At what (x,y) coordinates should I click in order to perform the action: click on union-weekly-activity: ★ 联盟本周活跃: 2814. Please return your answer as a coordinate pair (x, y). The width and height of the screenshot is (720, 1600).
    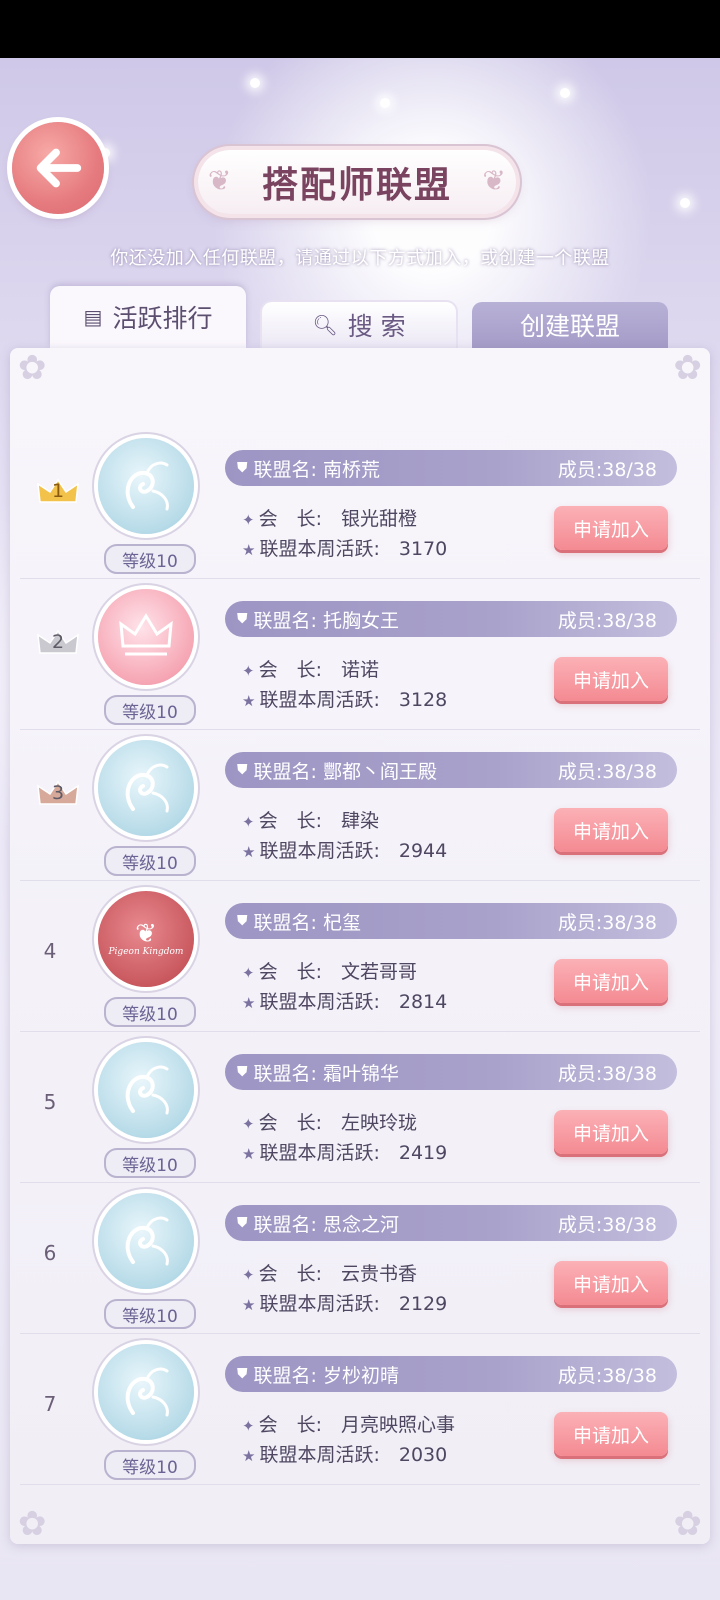
    Looking at the image, I should click on (345, 1002).